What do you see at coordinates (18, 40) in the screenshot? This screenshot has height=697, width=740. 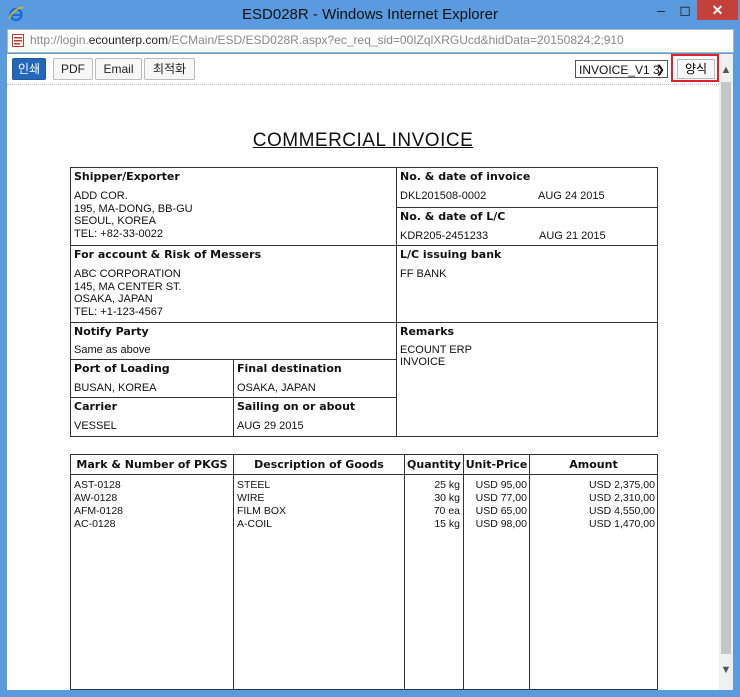 I see `page-icon` at bounding box center [18, 40].